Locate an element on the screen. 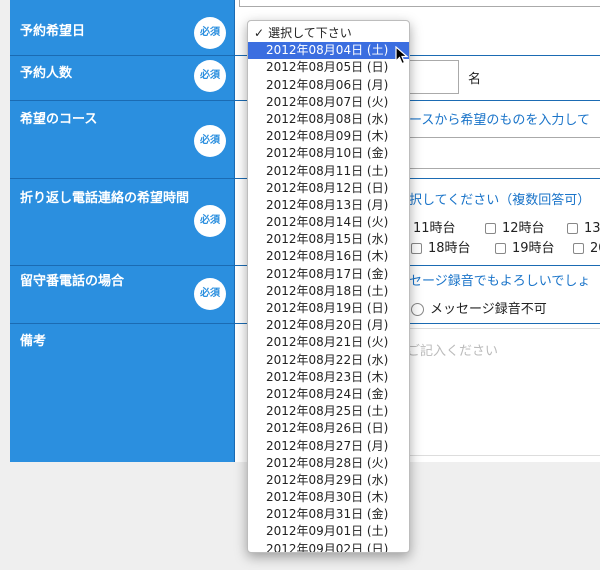  date-option: 2012年08月10日 (金) is located at coordinates (328, 153).